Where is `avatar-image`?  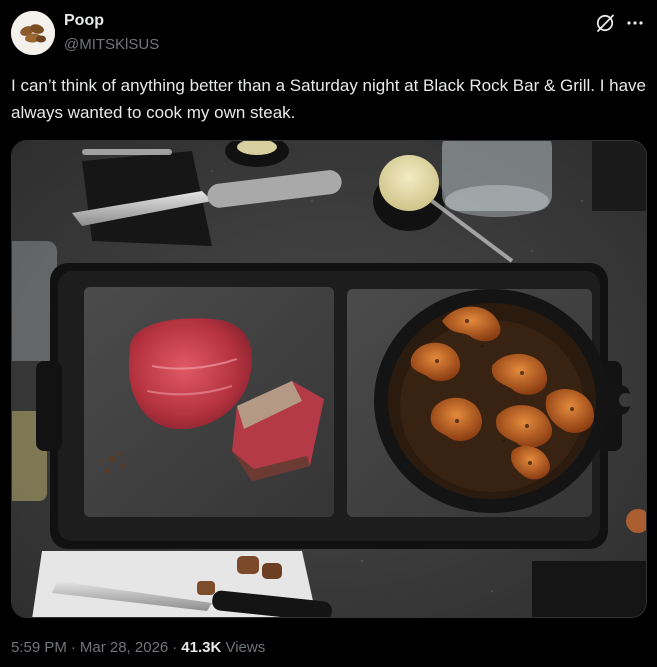 avatar-image is located at coordinates (33, 33).